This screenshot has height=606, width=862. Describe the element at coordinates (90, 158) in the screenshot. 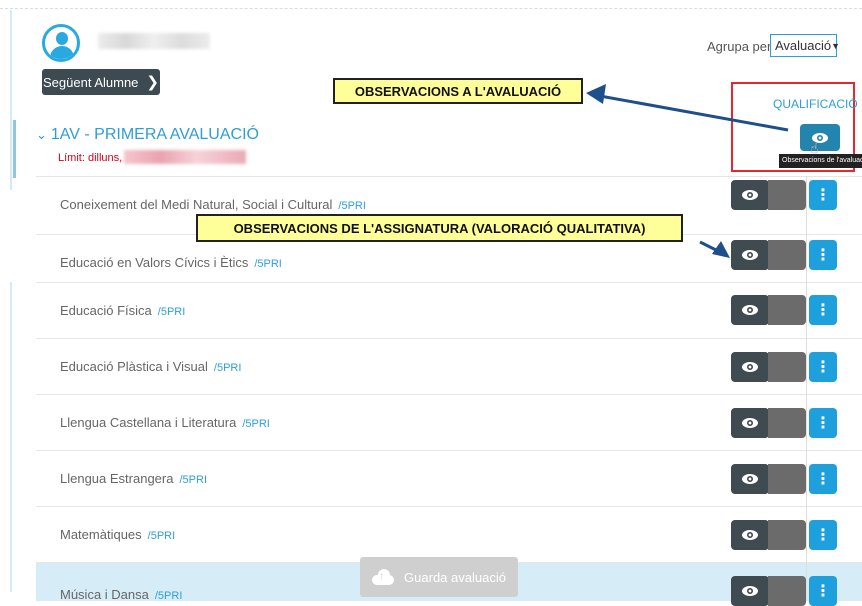

I see `deadline-label: Límit: dilluns,` at that location.